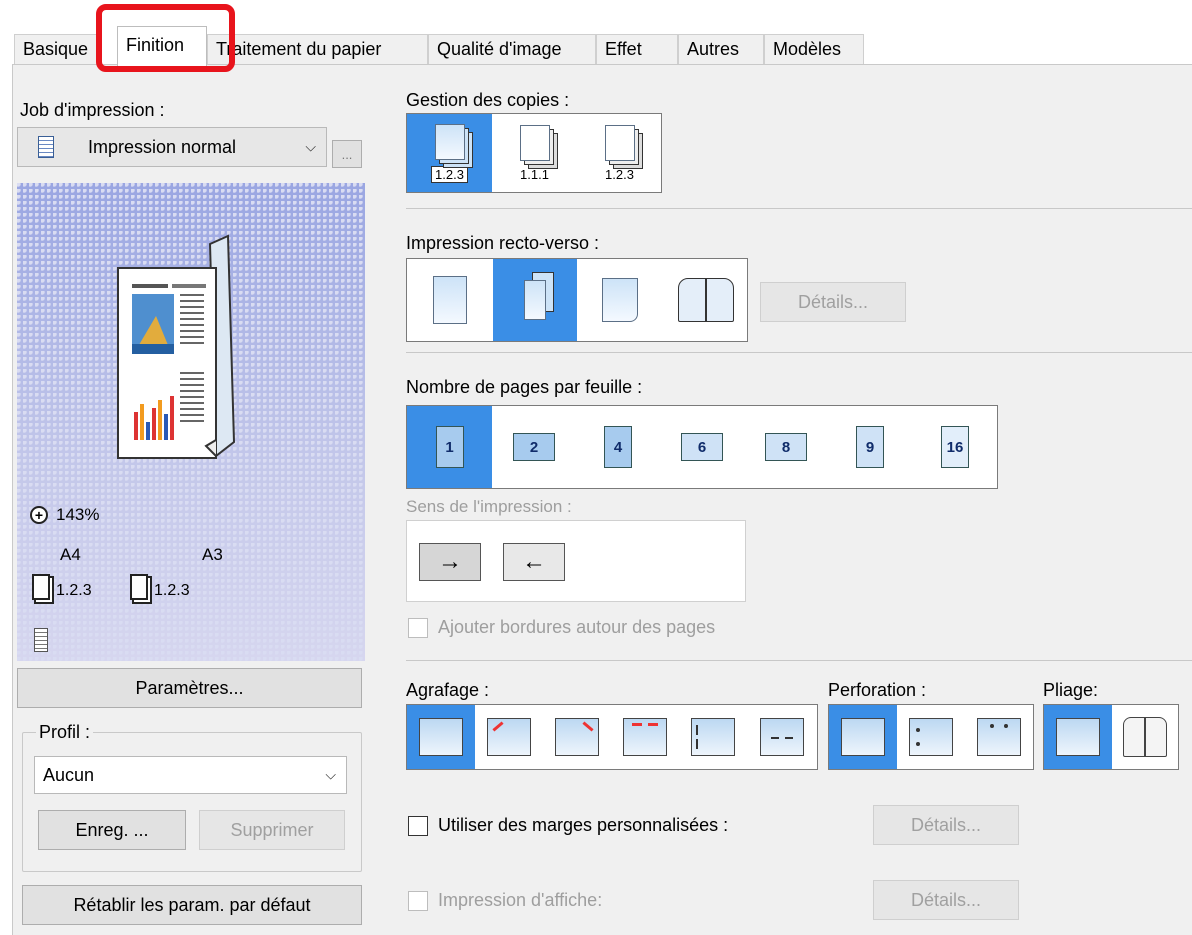 The height and width of the screenshot is (935, 1192). I want to click on staple-bottom-double-icon, so click(782, 737).